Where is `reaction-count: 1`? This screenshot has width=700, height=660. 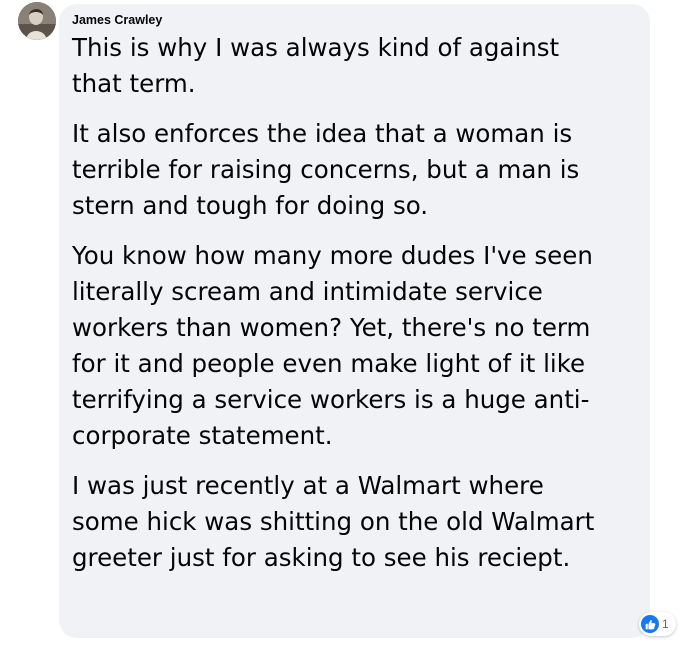
reaction-count: 1 is located at coordinates (665, 624).